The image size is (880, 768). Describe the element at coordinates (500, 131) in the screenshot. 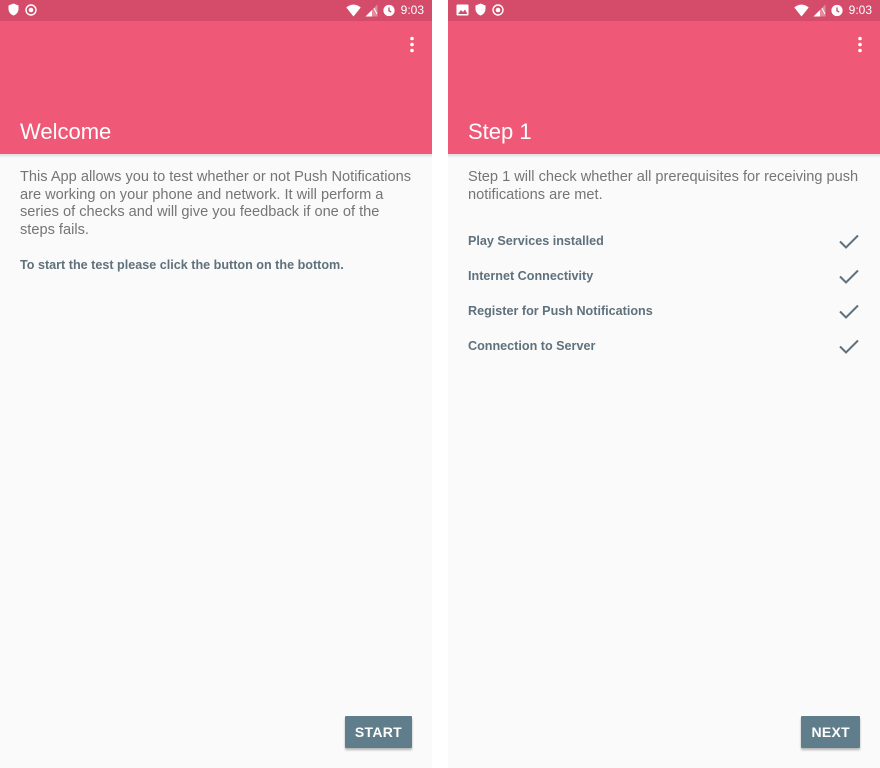

I see `page-title: Step 1` at that location.